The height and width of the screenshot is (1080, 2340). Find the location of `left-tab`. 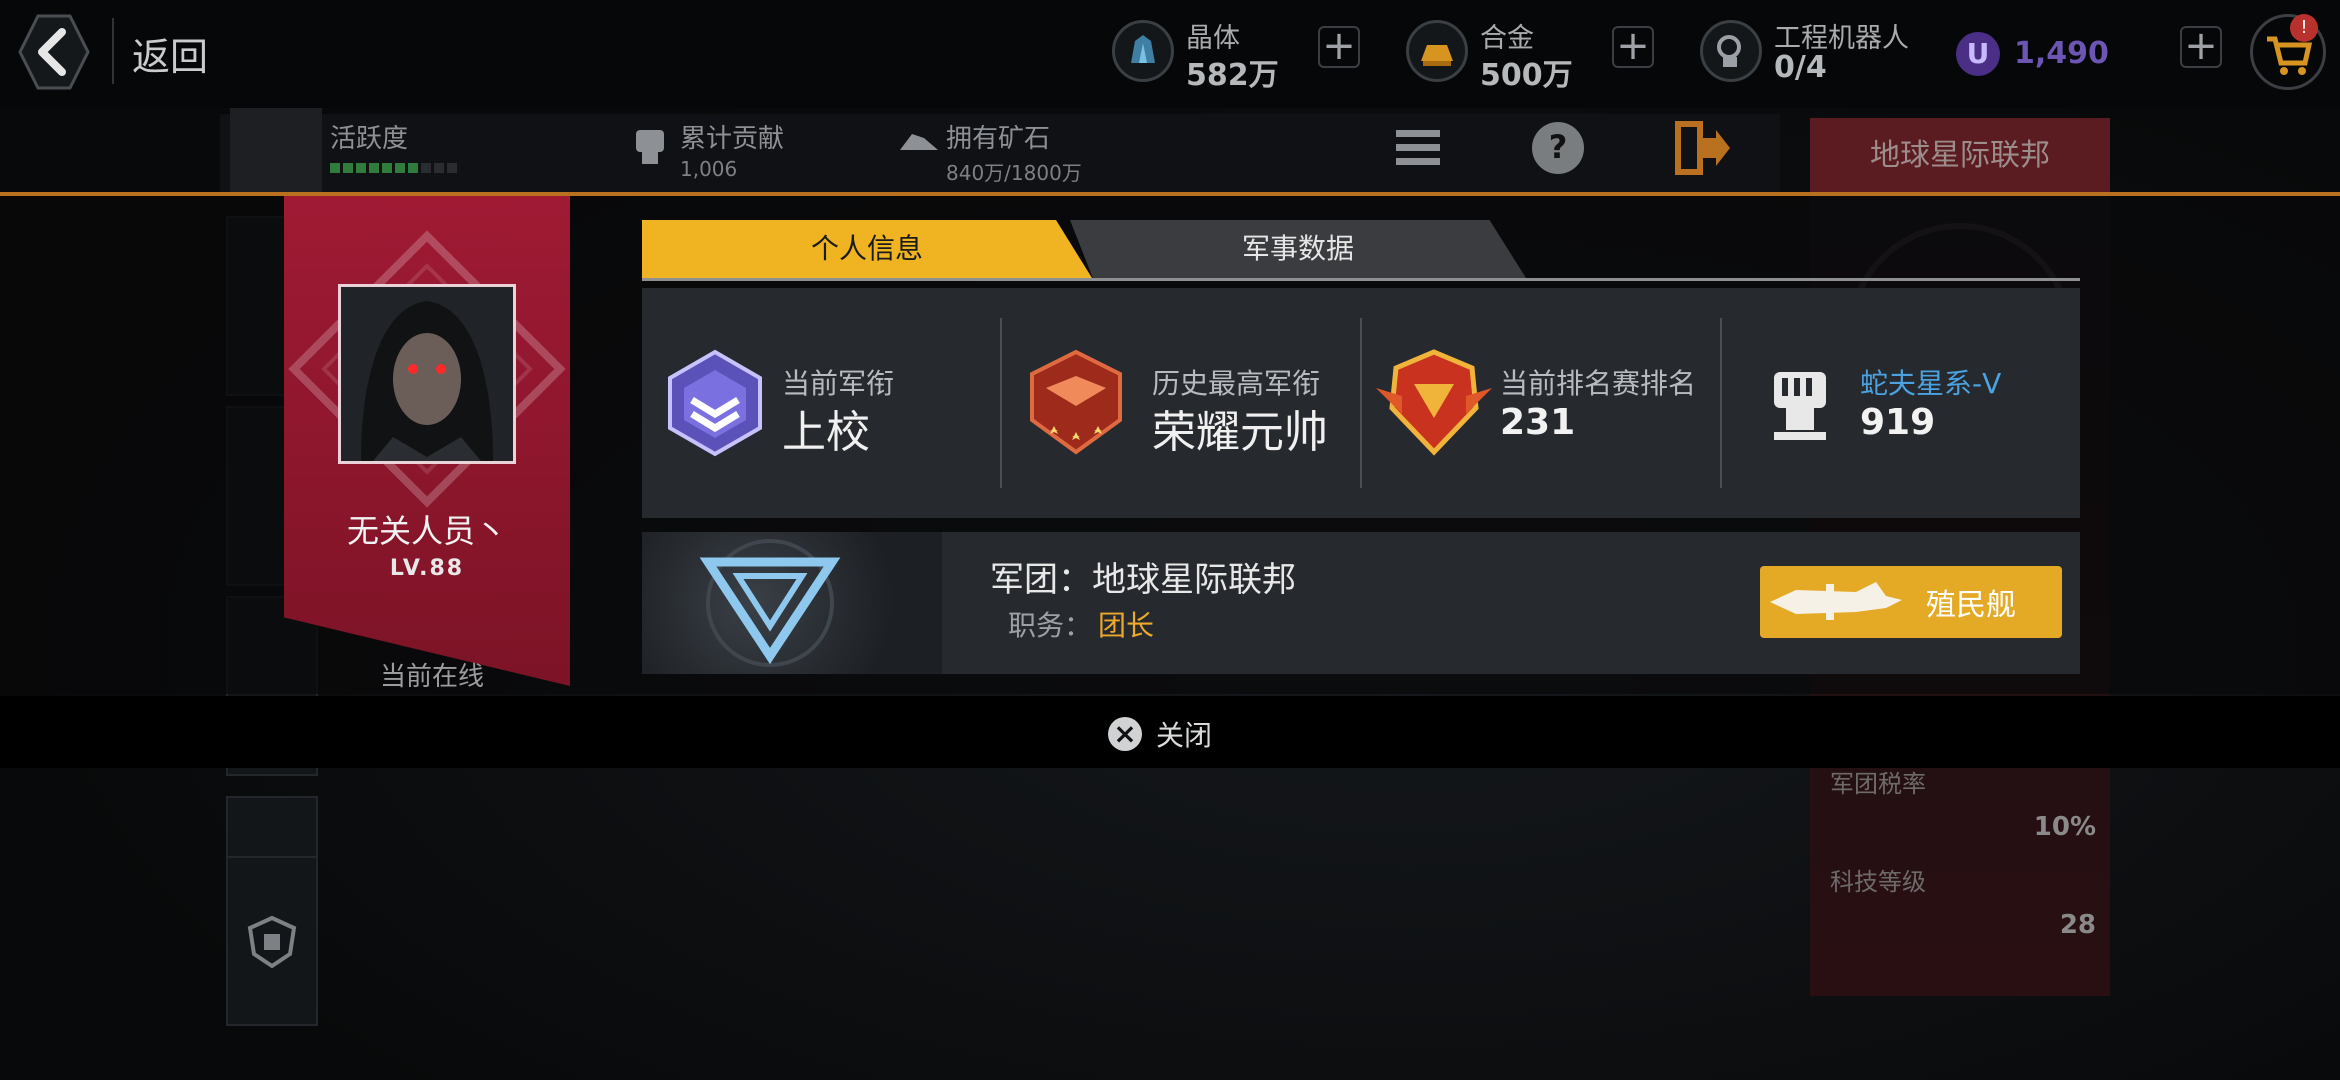

left-tab is located at coordinates (272, 941).